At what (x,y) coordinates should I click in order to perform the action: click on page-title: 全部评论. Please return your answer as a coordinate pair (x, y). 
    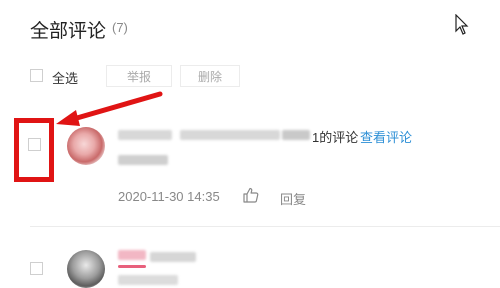
    Looking at the image, I should click on (68, 31).